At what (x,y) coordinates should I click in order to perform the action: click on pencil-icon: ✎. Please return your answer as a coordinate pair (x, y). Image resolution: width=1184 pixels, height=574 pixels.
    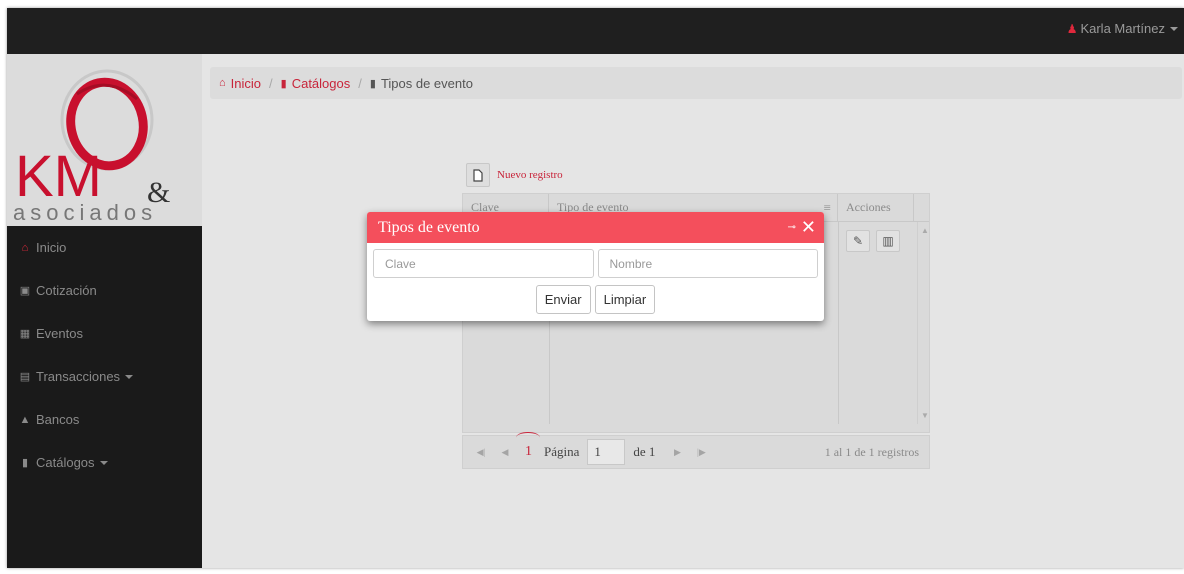
    Looking at the image, I should click on (858, 241).